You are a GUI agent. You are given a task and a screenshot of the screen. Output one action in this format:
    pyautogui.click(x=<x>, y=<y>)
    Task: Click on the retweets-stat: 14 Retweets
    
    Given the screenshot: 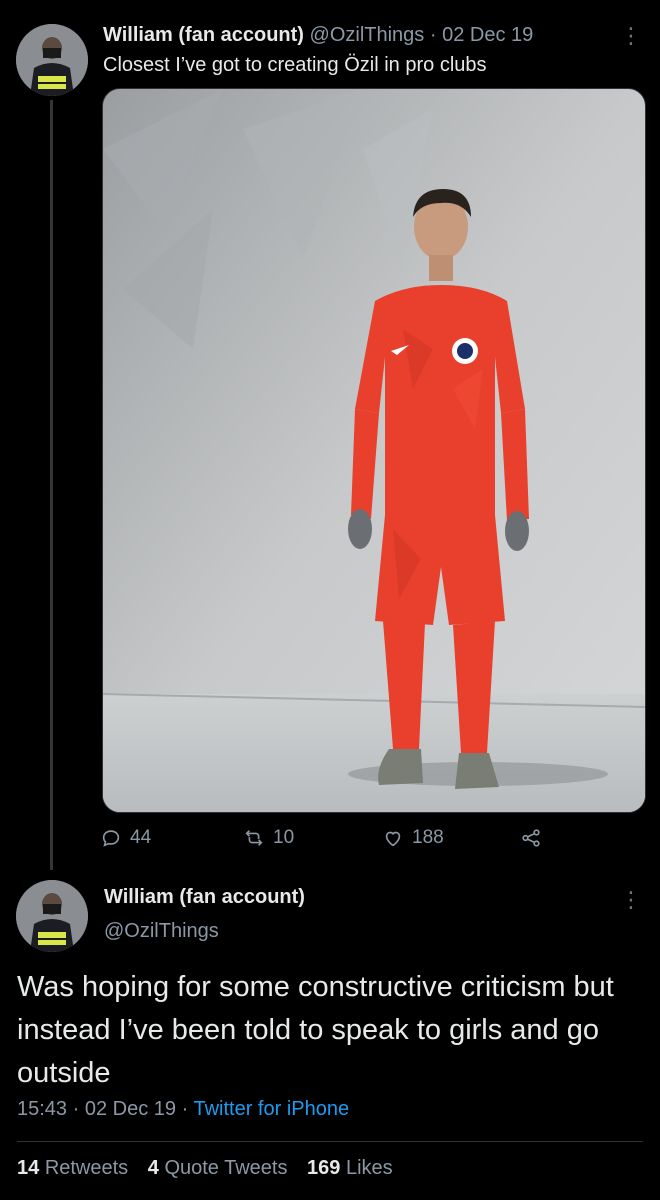 What is the action you would take?
    pyautogui.click(x=72, y=1168)
    